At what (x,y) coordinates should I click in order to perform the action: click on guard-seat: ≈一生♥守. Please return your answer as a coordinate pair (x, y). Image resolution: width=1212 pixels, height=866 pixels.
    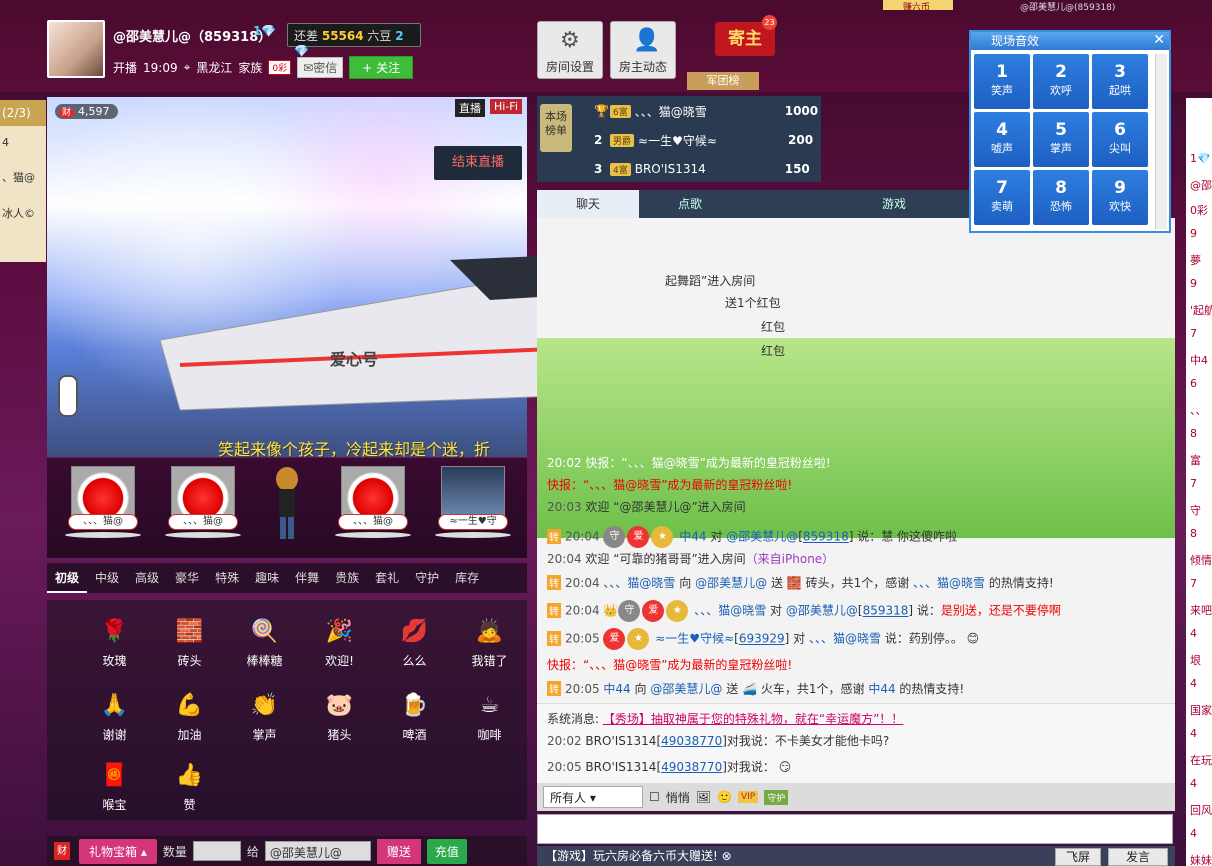
    Looking at the image, I should click on (473, 506).